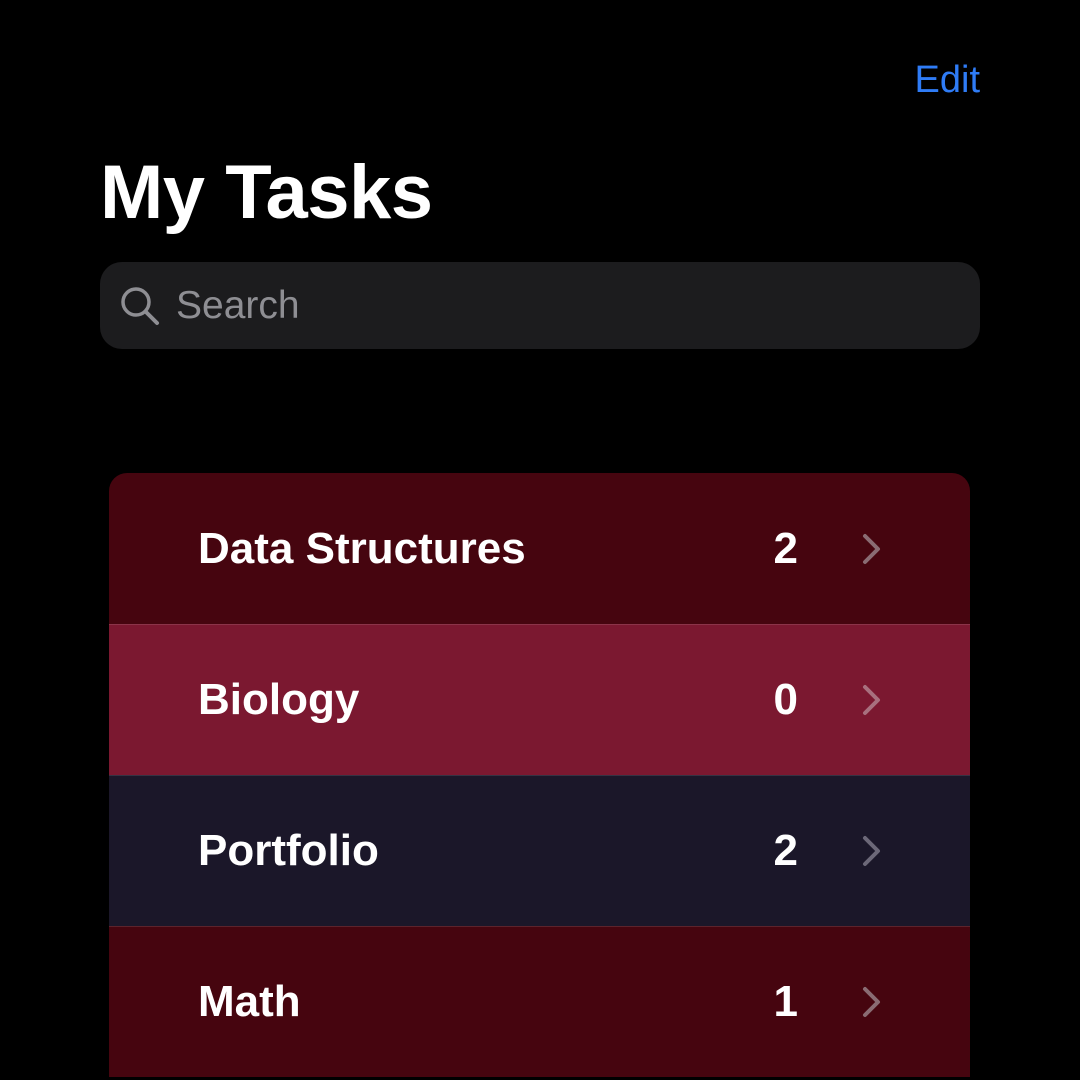 Image resolution: width=1080 pixels, height=1080 pixels. I want to click on list-row-math: Math 1, so click(539, 1001).